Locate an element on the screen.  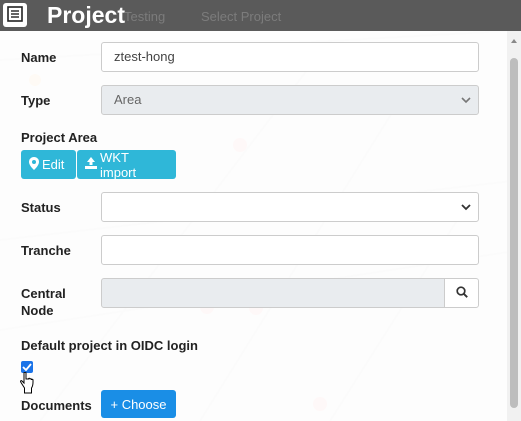
central-node-input is located at coordinates (273, 293).